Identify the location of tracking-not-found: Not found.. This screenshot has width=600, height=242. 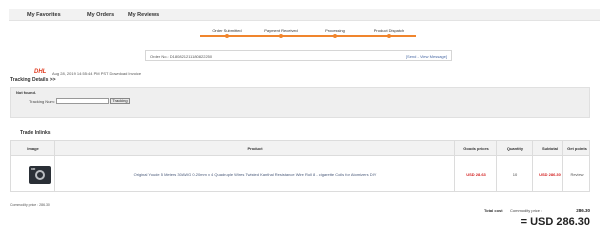
(26, 92).